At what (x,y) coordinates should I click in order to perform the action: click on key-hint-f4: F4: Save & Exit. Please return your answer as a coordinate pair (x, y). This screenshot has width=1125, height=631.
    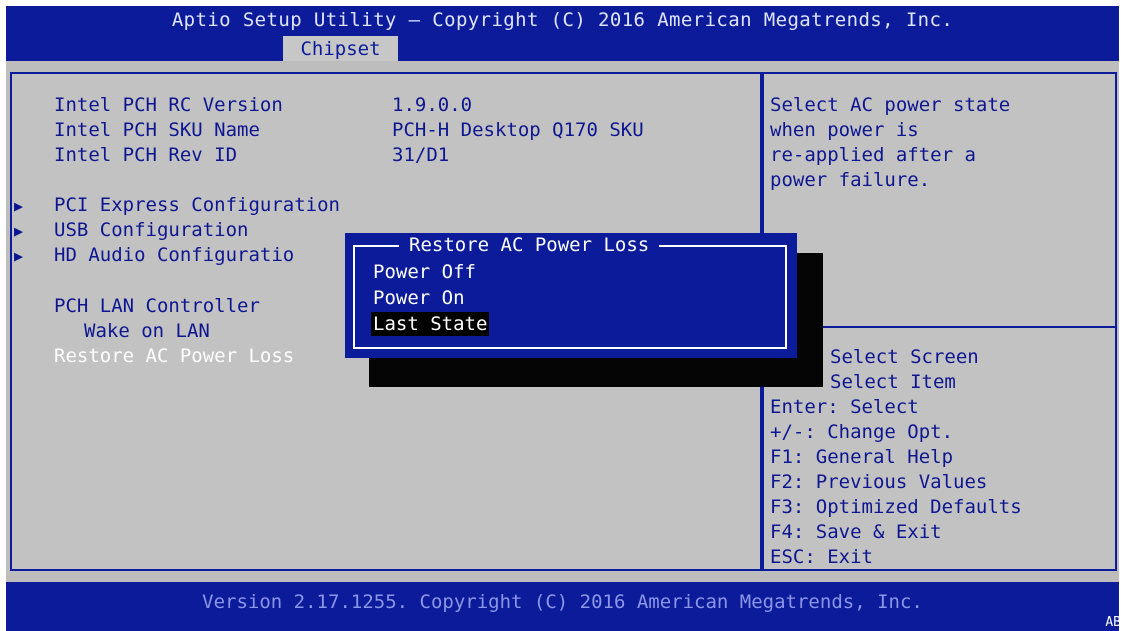
    Looking at the image, I should click on (856, 532).